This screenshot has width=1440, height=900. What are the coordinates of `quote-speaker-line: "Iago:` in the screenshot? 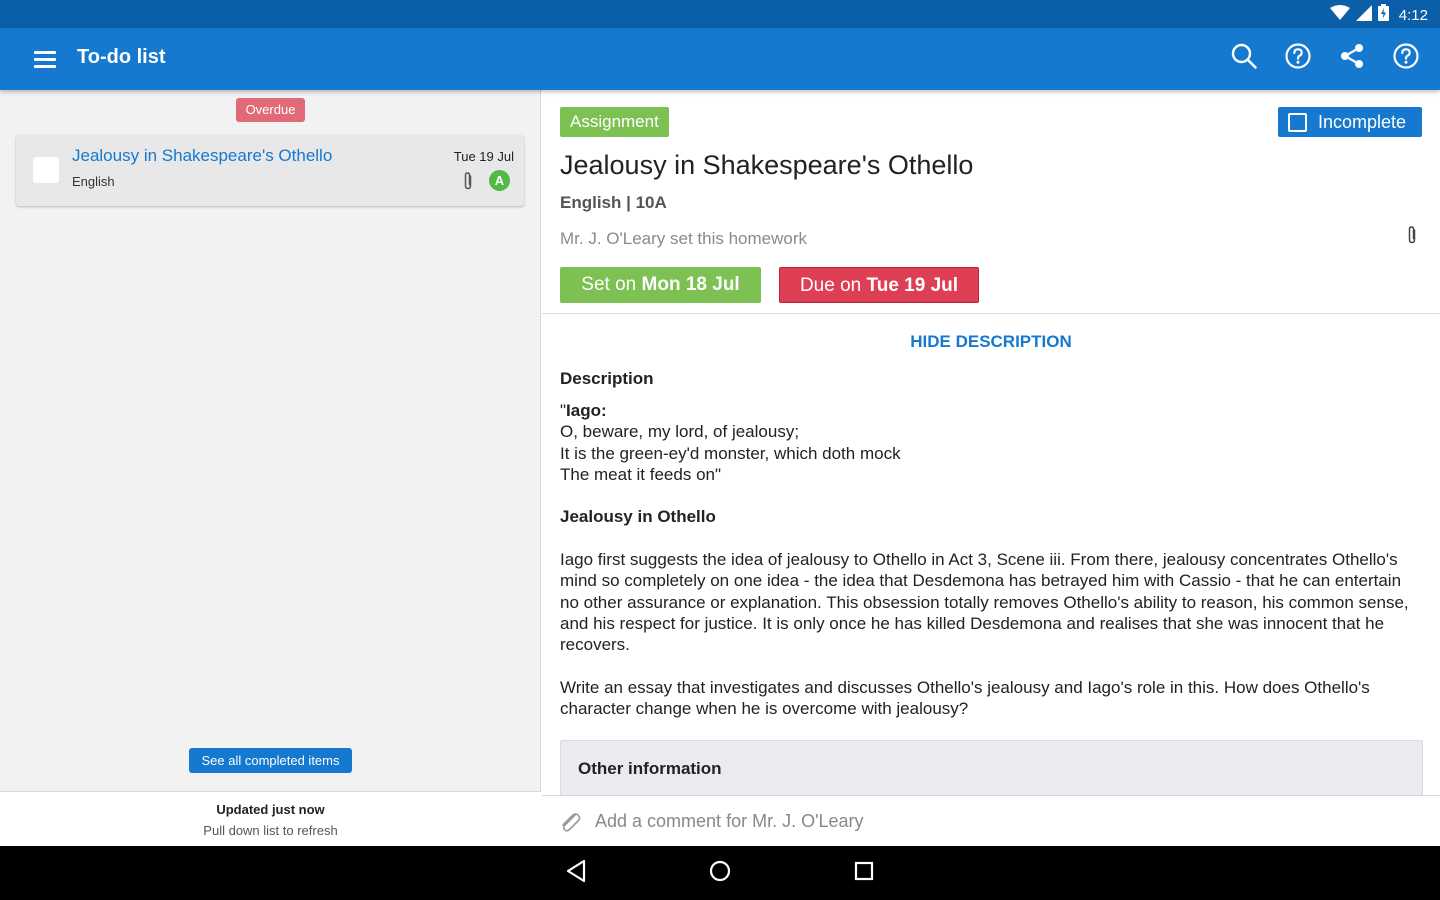 It's located at (583, 410).